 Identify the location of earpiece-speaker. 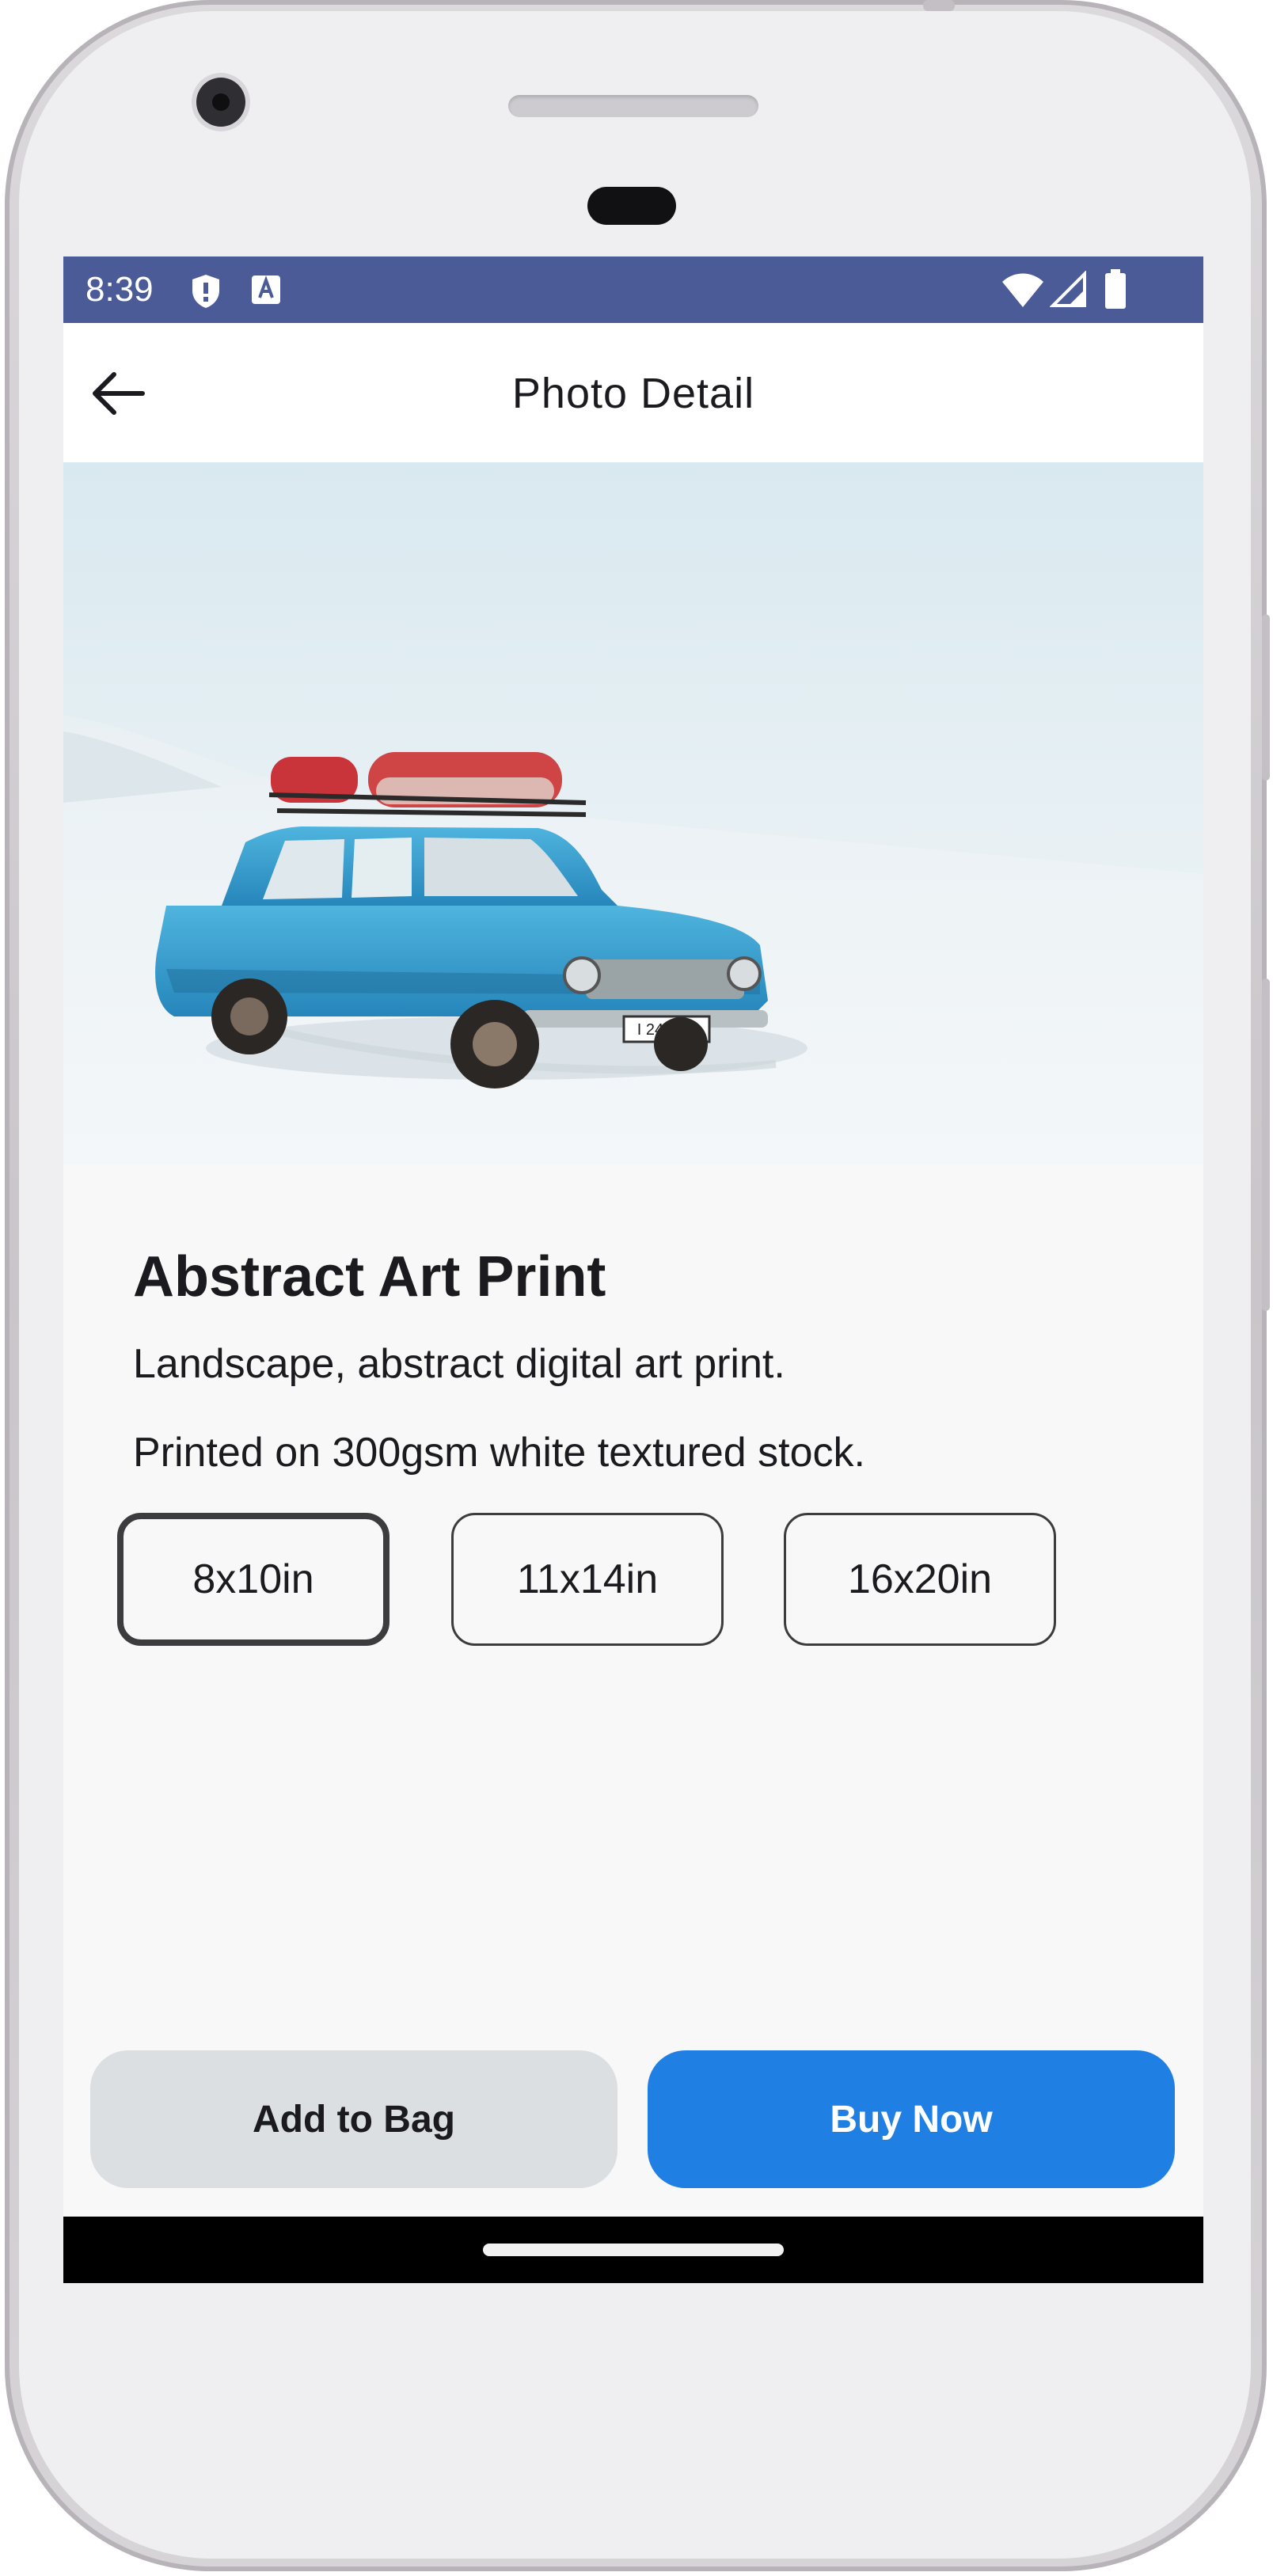
(633, 106).